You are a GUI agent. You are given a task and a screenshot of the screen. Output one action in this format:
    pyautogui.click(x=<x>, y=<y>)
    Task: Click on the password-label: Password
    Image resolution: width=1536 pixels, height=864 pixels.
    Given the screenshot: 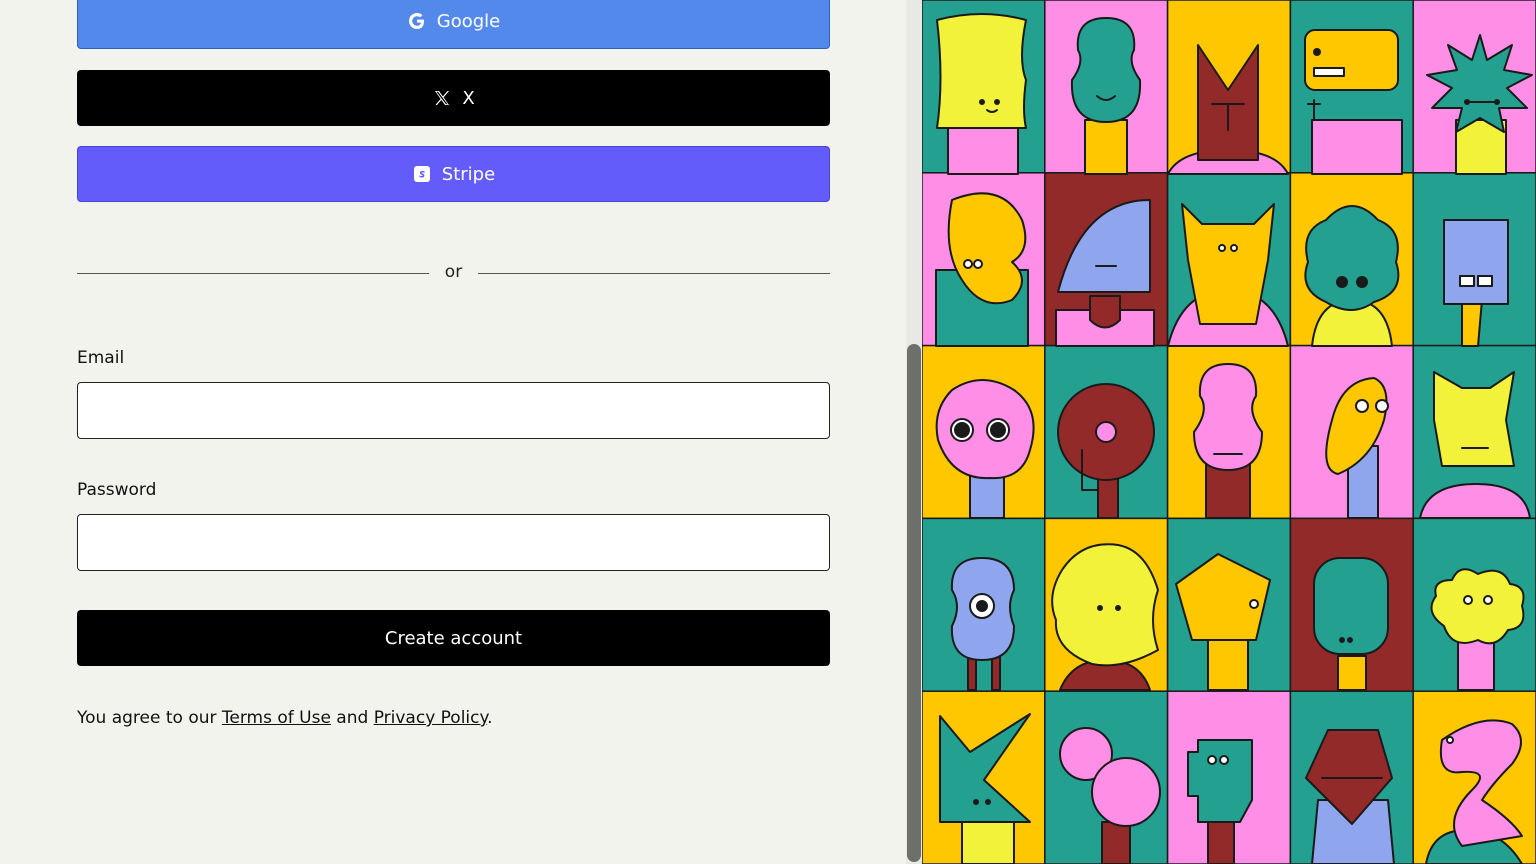 What is the action you would take?
    pyautogui.click(x=117, y=490)
    